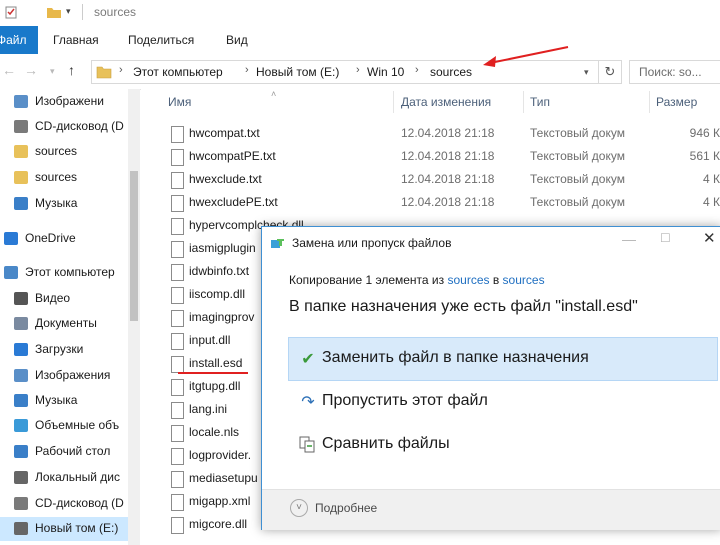  I want to click on skip-arrow-icon: ↷, so click(308, 402).